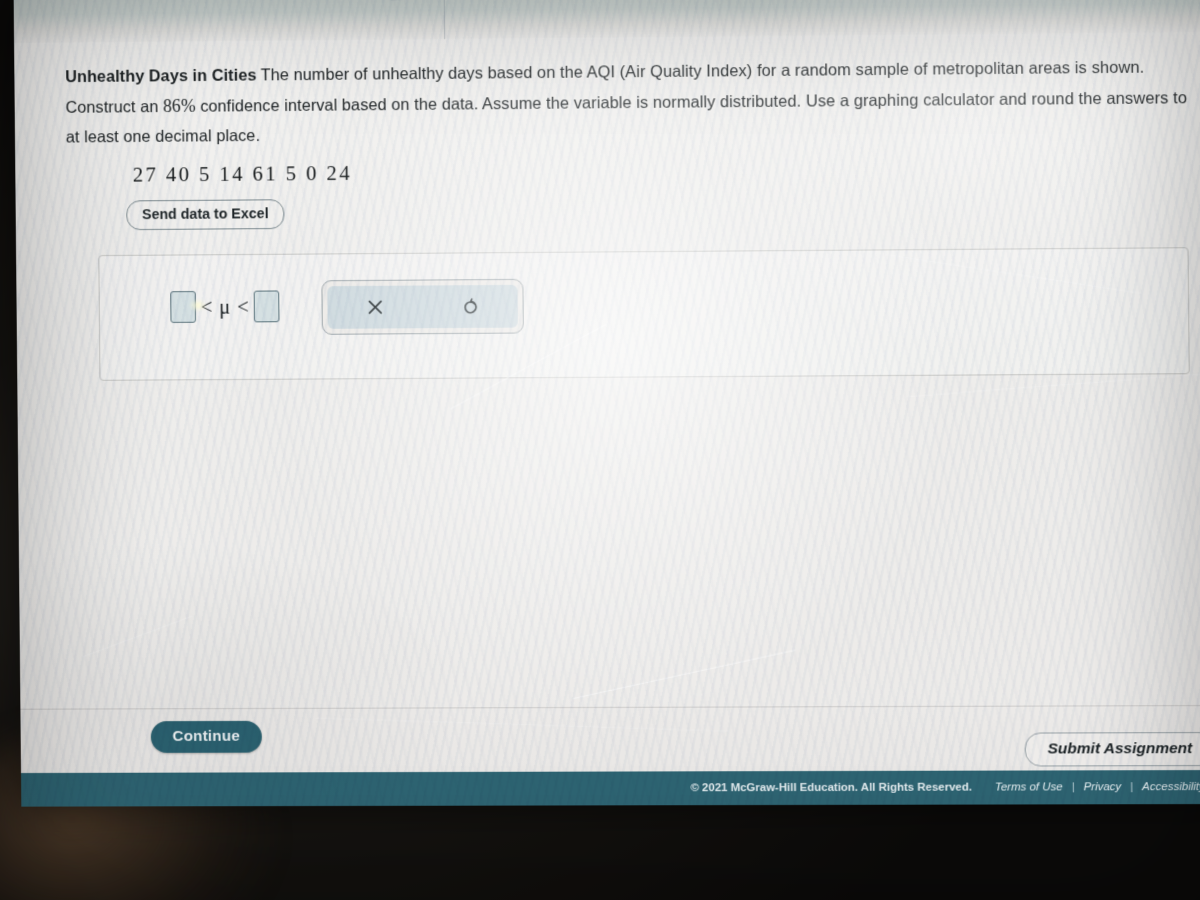  Describe the element at coordinates (1166, 787) in the screenshot. I see `accessibility-link: Accessibility` at that location.